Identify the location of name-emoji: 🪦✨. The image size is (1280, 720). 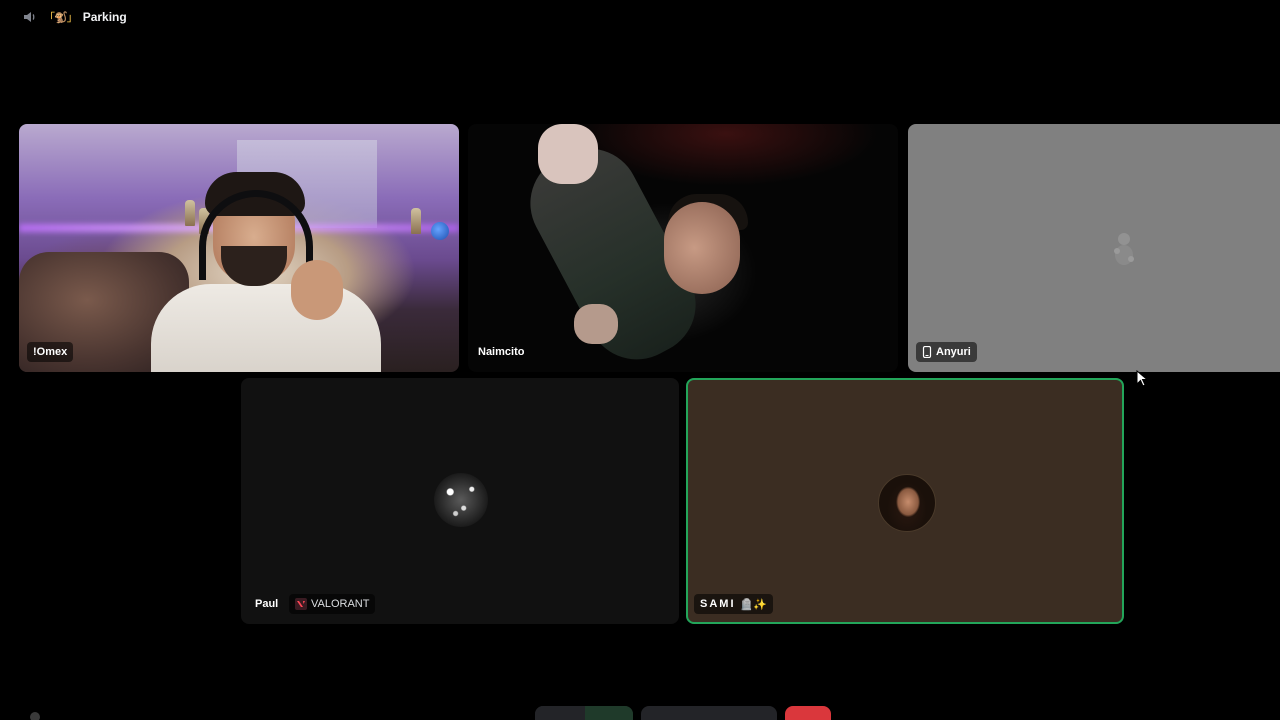
(753, 604).